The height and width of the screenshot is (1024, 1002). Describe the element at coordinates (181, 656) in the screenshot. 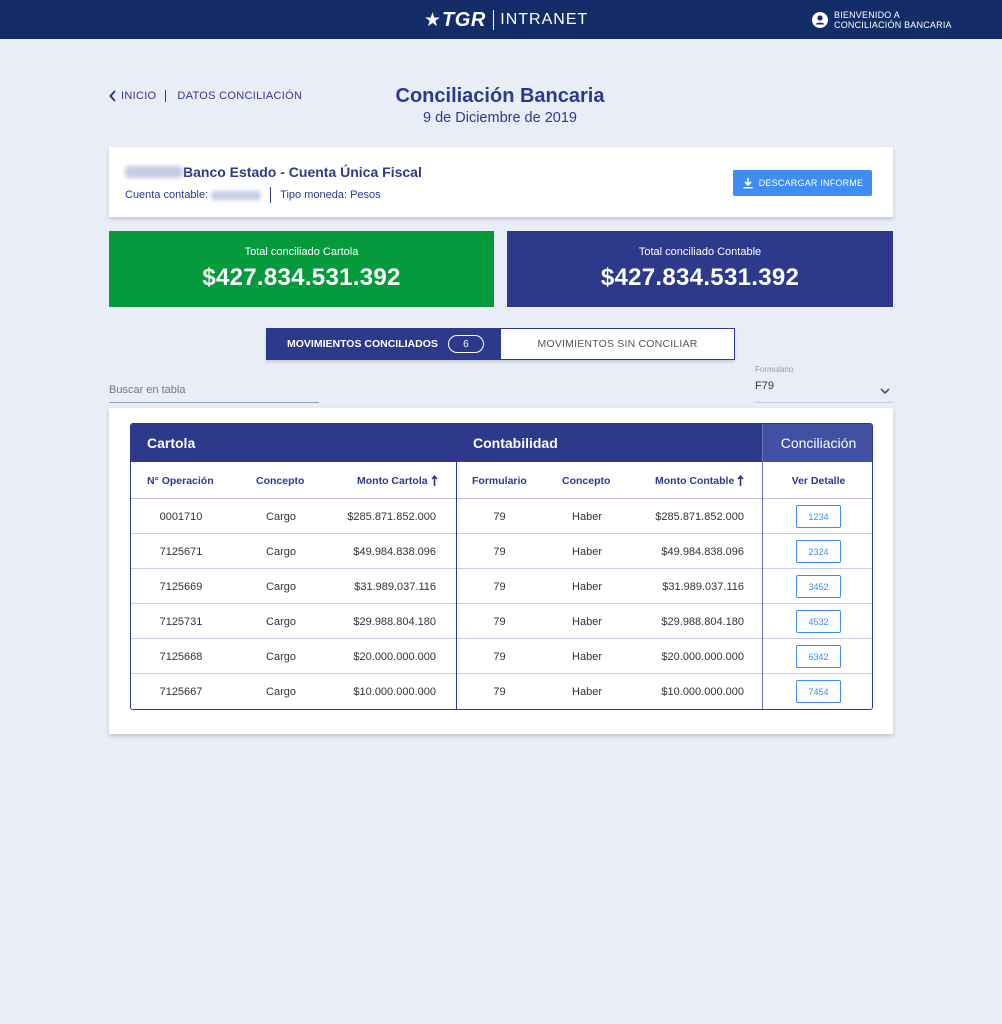

I see `cell-operacion: 7125668` at that location.